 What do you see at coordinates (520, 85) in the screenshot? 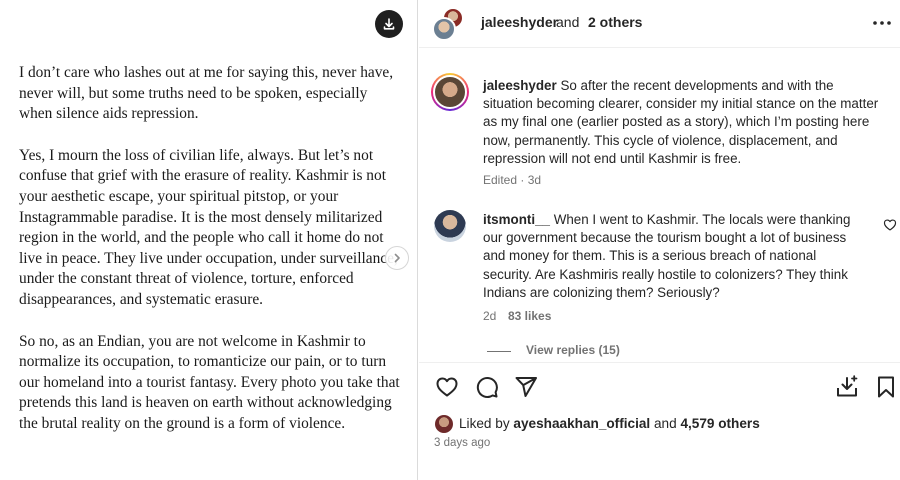
I see `caption-username: jaleeshyder` at bounding box center [520, 85].